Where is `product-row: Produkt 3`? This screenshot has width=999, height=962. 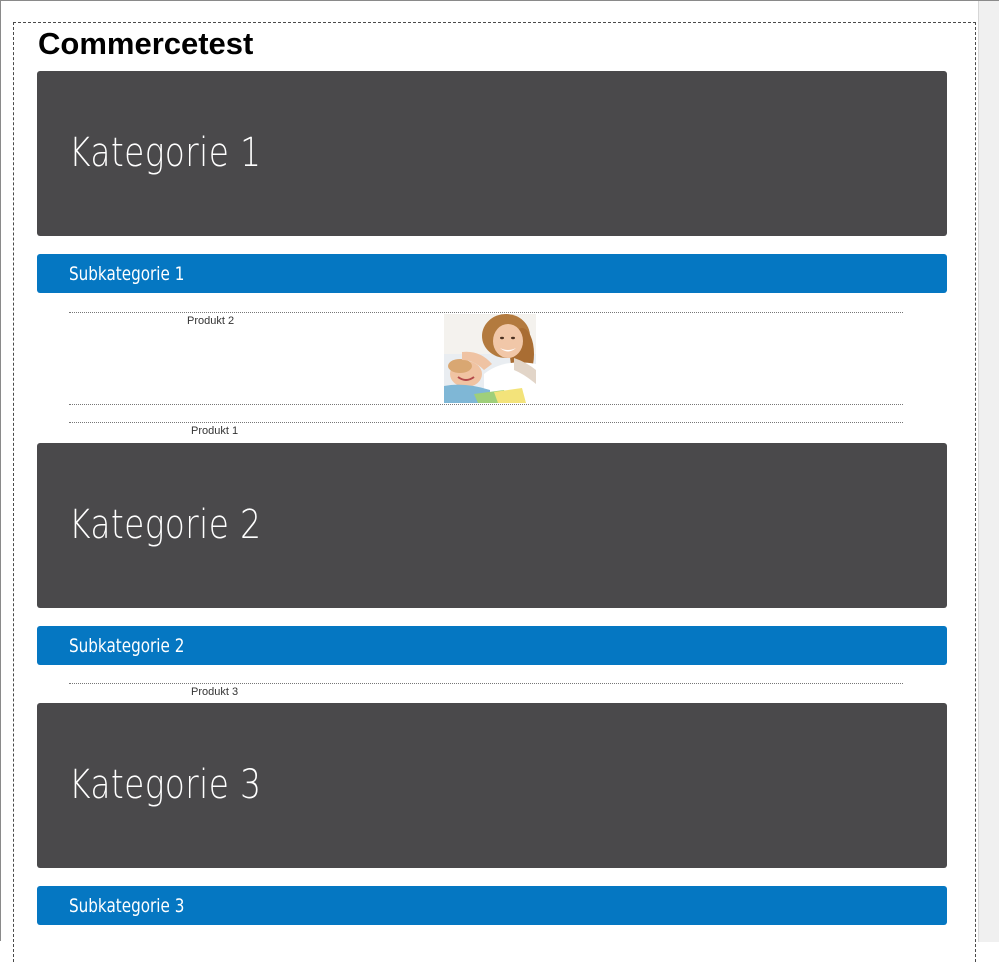
product-row: Produkt 3 is located at coordinates (486, 693).